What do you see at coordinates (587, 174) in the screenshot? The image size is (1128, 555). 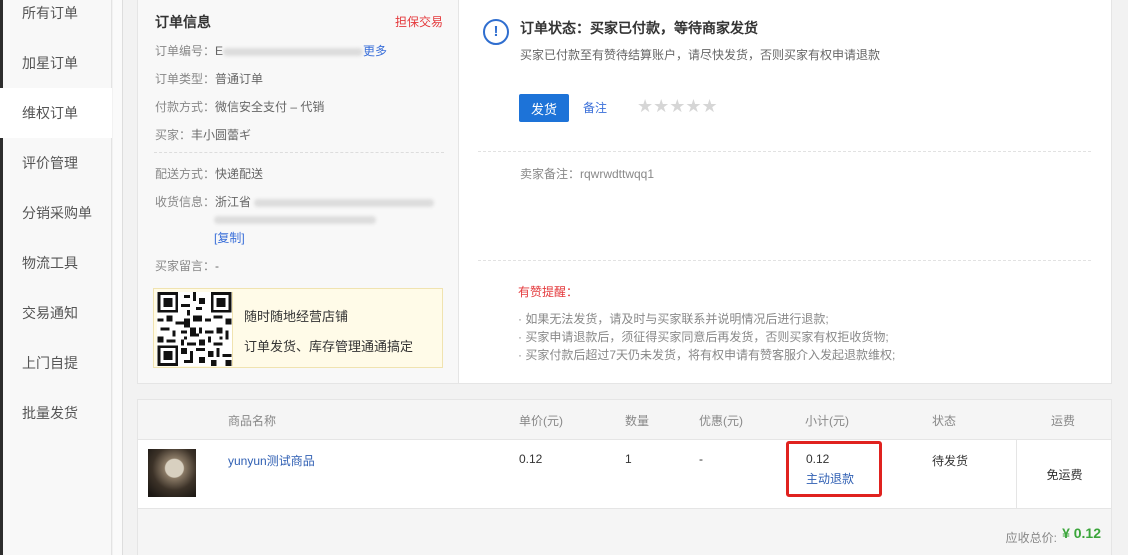 I see `seller-note: 卖家备注：rqwrwdttwqq1` at bounding box center [587, 174].